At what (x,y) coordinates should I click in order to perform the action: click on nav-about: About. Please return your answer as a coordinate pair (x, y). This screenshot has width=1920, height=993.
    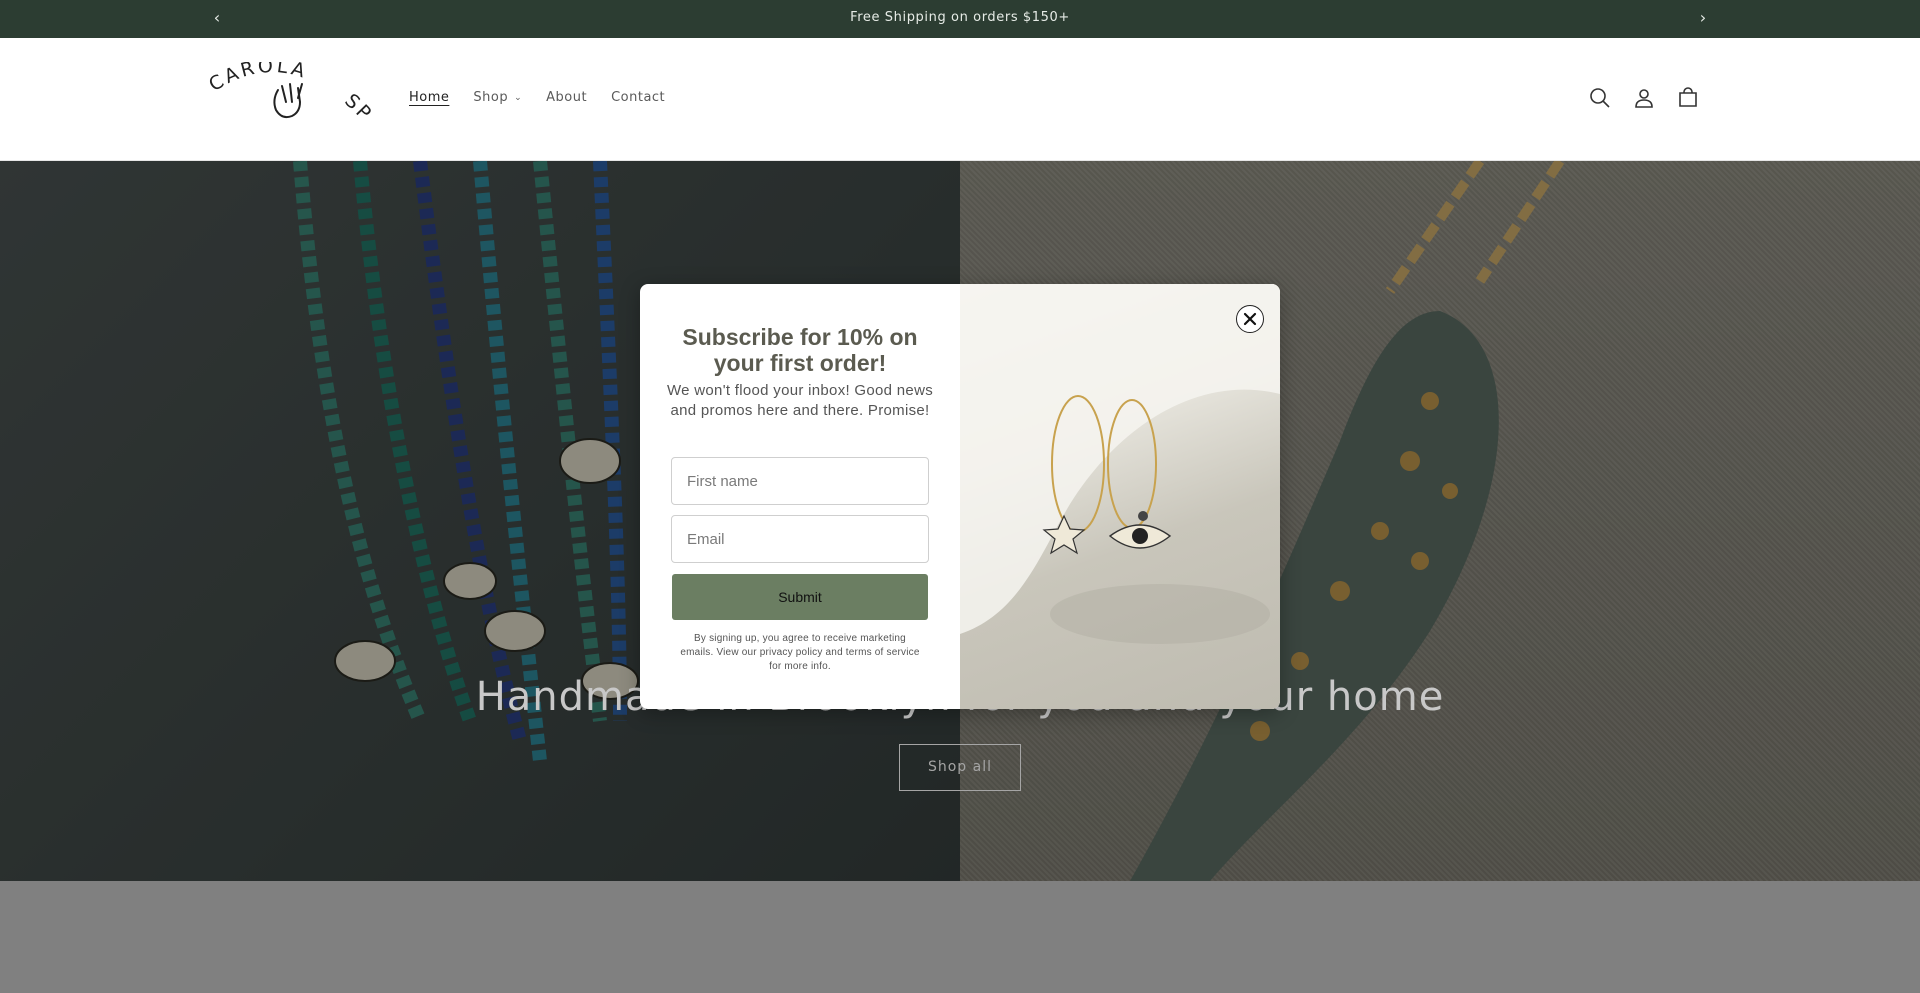
    Looking at the image, I should click on (566, 97).